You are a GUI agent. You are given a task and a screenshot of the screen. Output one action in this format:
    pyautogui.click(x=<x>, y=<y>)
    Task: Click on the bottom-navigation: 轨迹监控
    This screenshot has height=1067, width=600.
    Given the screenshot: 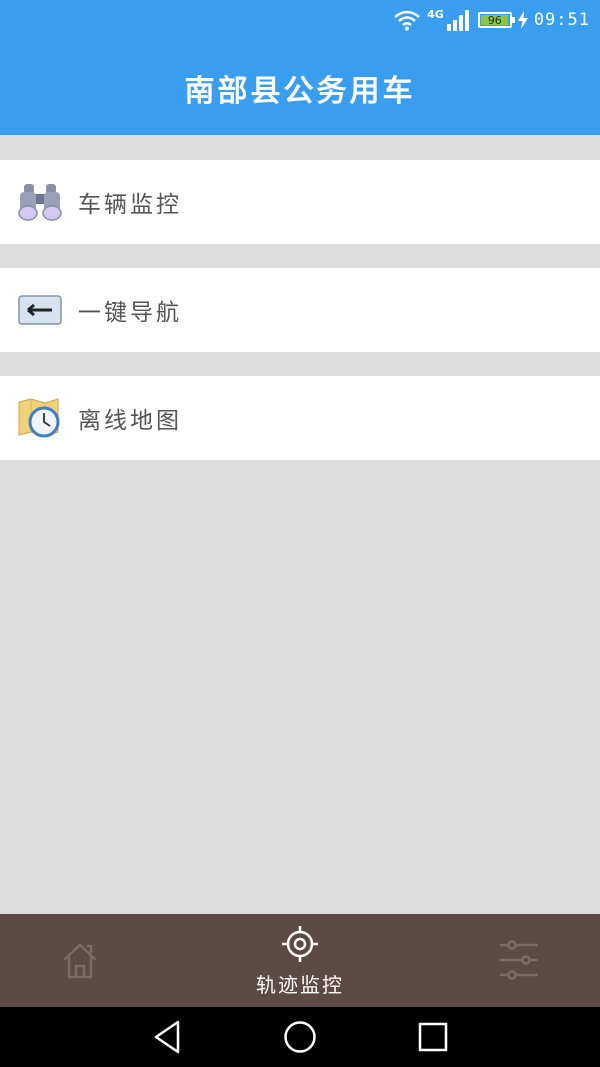 What is the action you would take?
    pyautogui.click(x=300, y=960)
    